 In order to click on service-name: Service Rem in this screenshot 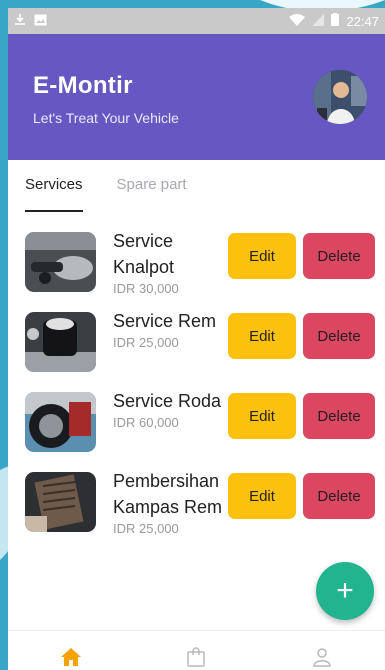, I will do `click(165, 321)`.